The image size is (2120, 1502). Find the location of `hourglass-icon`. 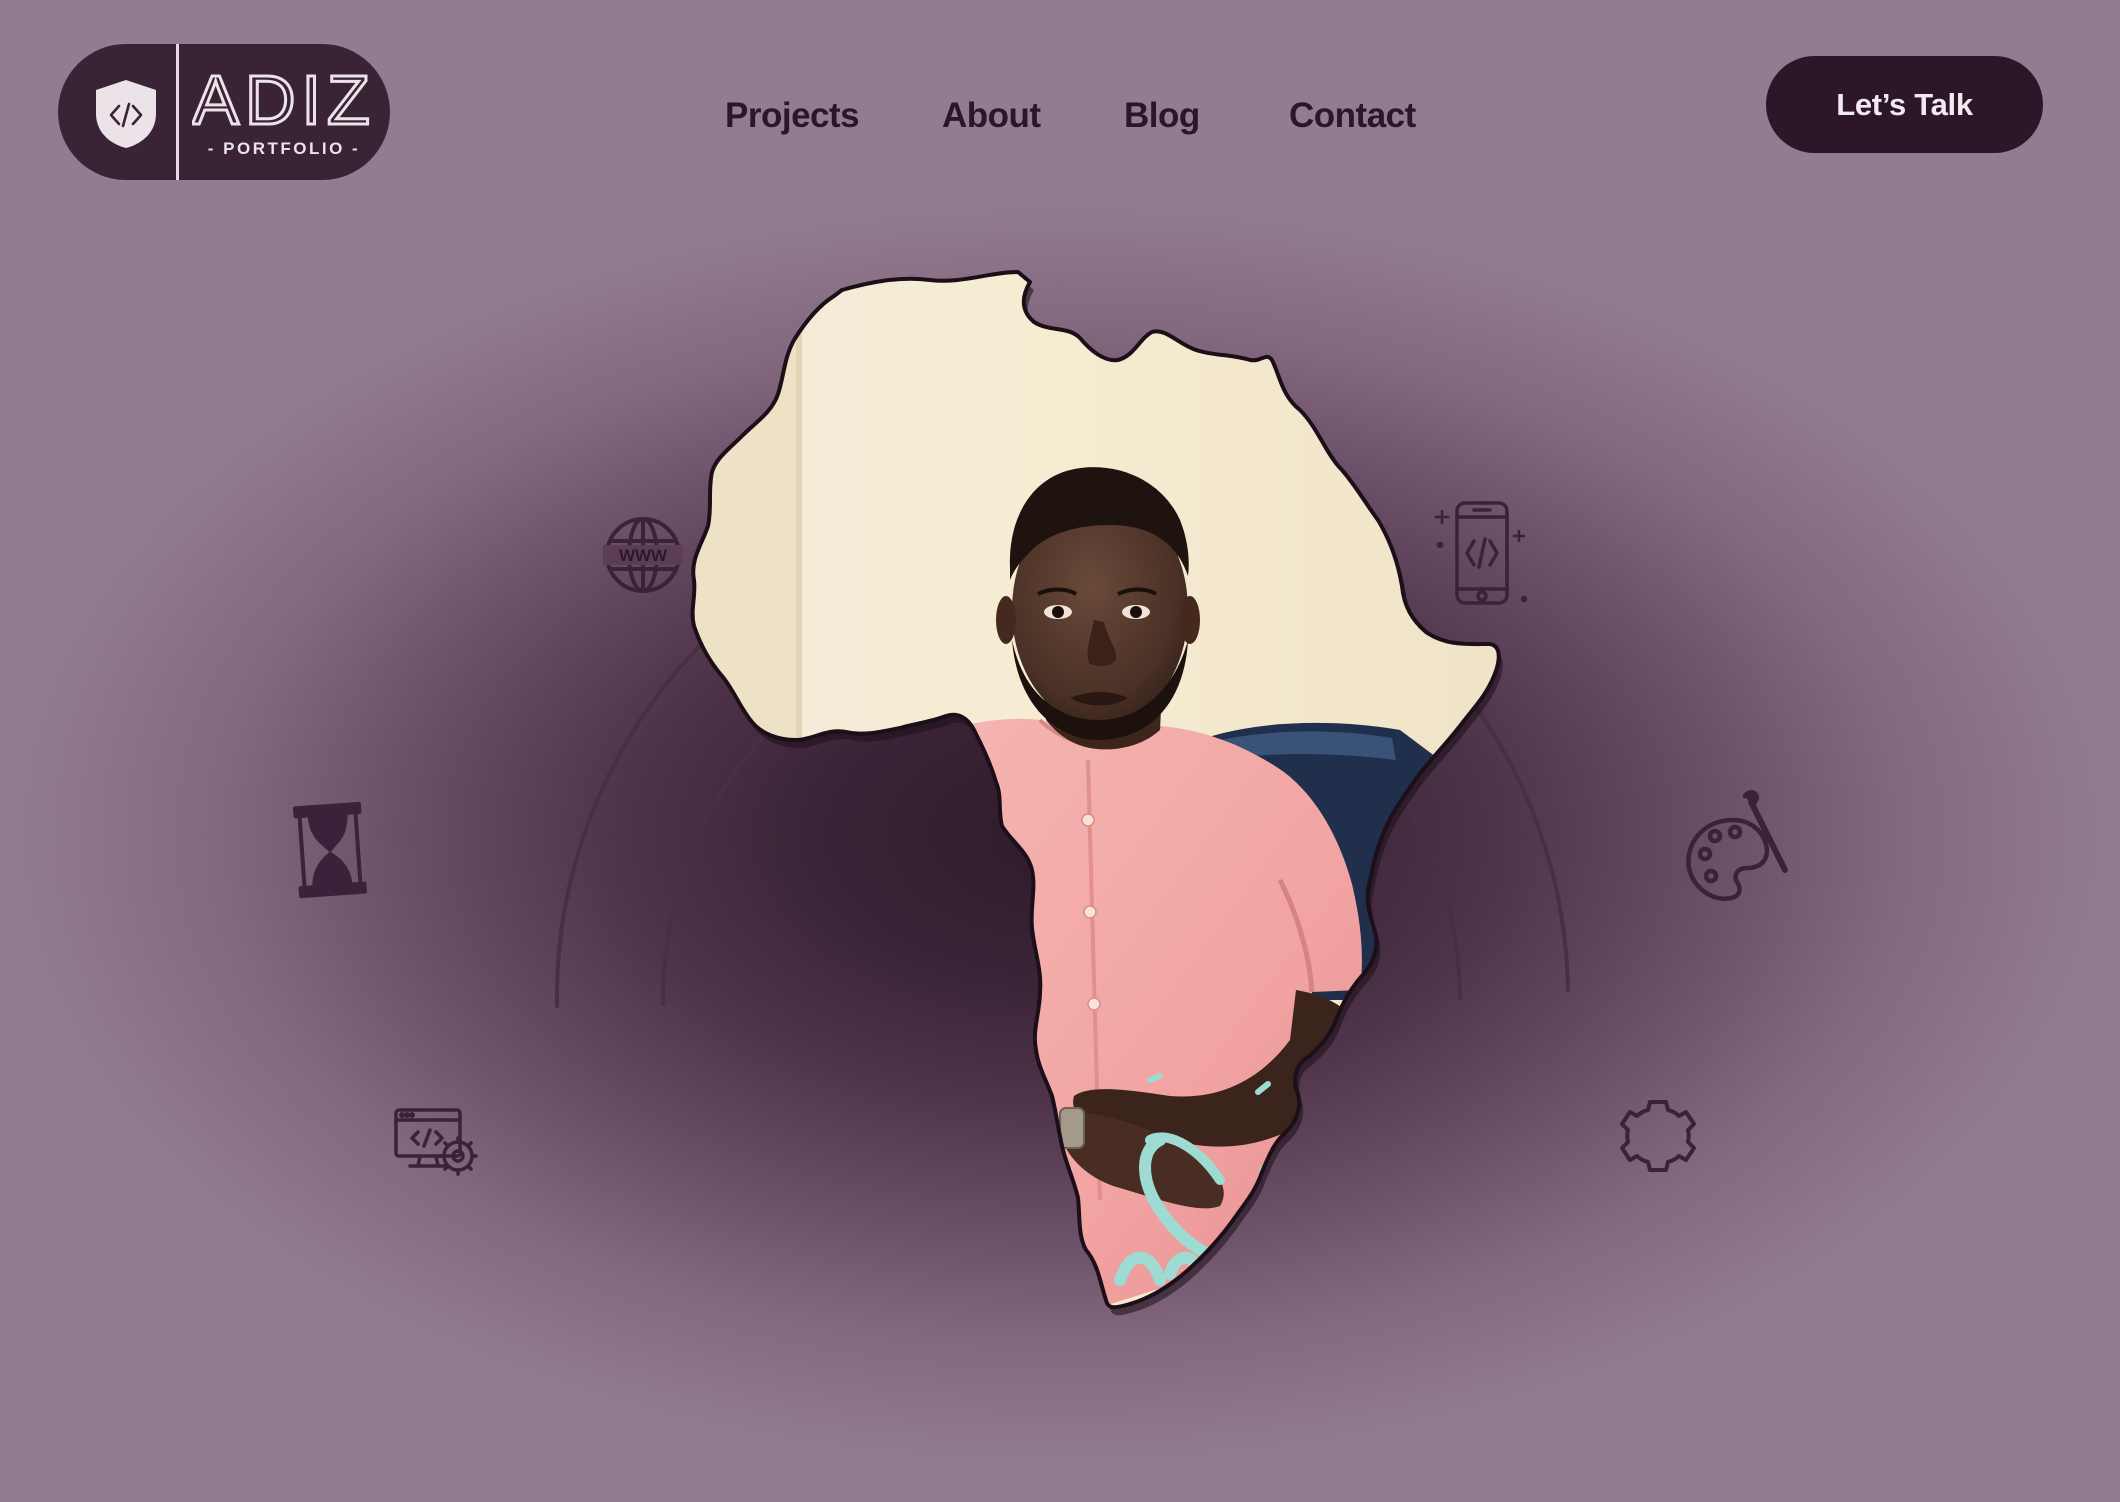

hourglass-icon is located at coordinates (330, 850).